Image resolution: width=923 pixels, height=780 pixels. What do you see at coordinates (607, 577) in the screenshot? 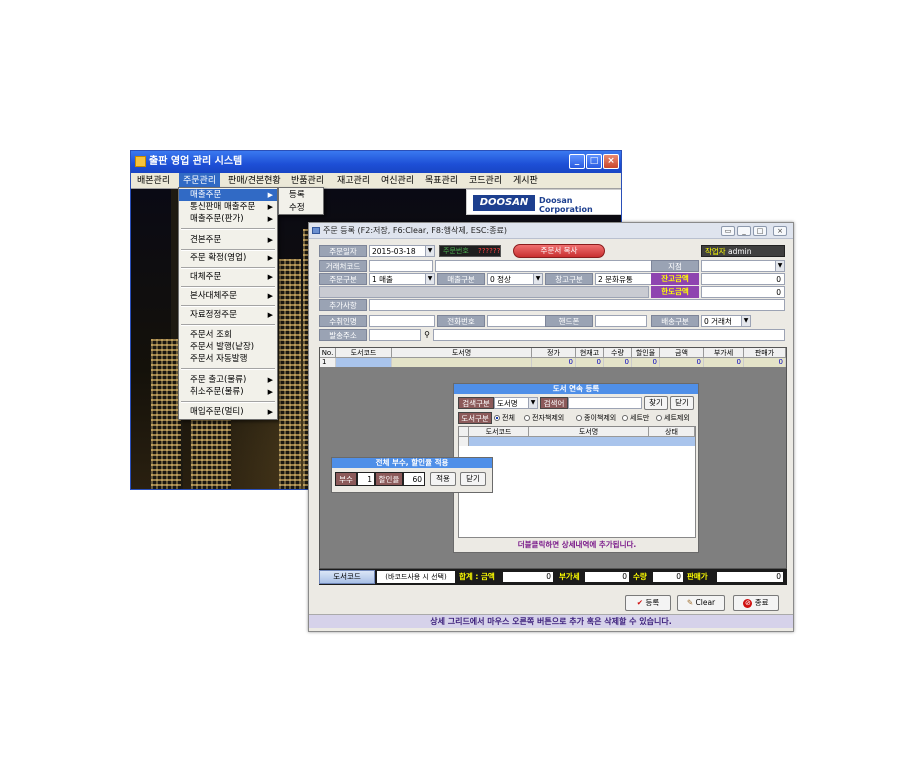
I see `vat-value: 0` at bounding box center [607, 577].